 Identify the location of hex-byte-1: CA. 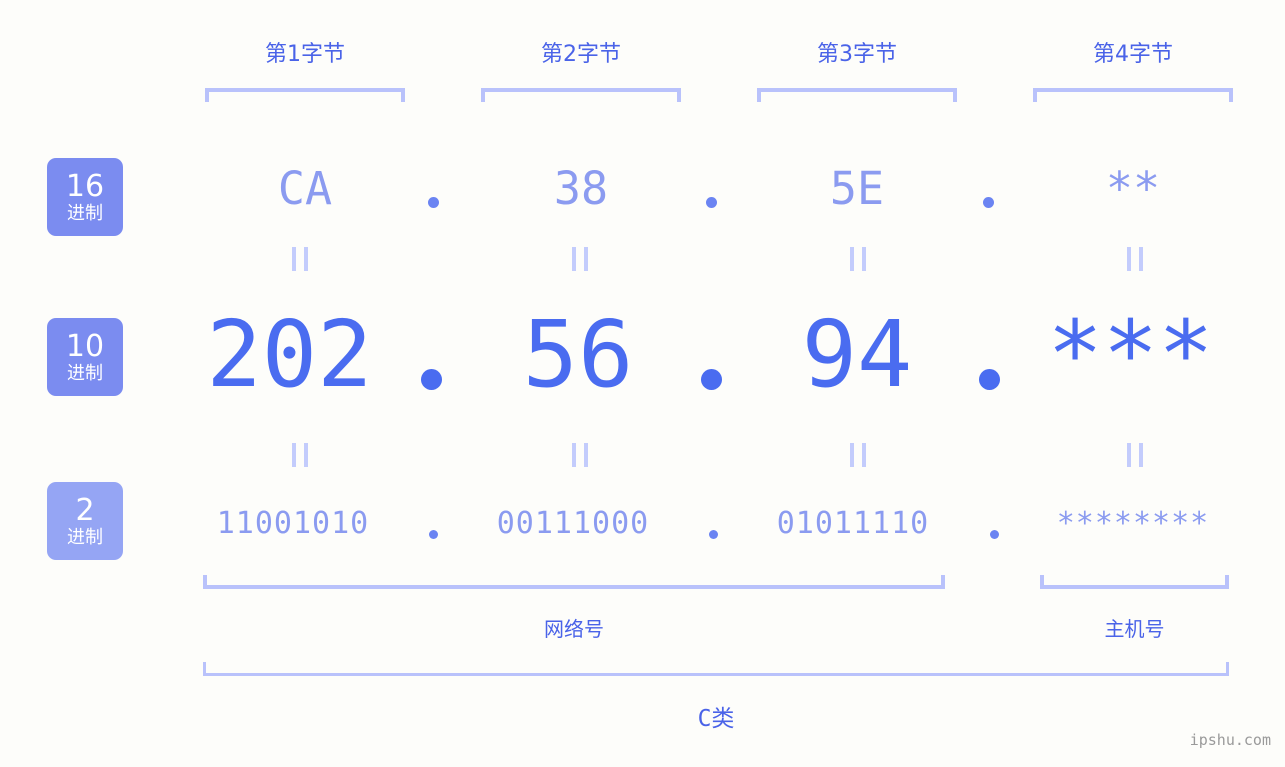
(305, 188).